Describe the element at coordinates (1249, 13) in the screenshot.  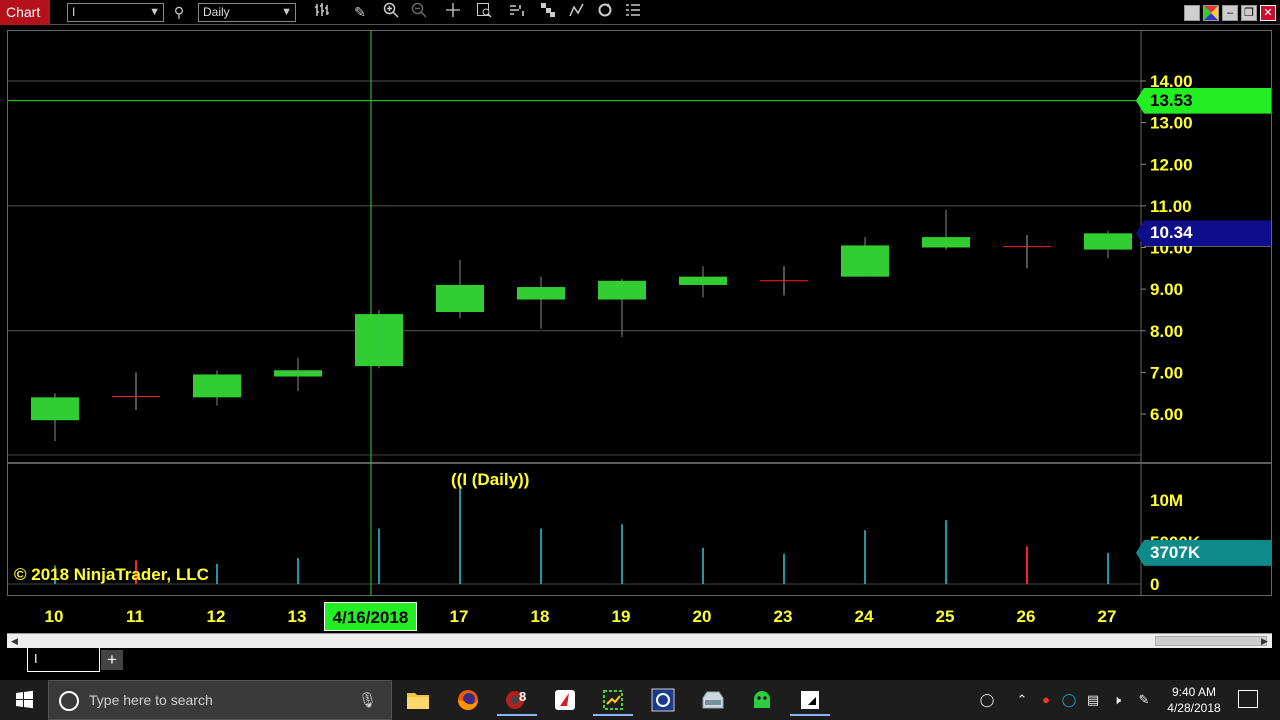
I see `restore-button: ❐` at that location.